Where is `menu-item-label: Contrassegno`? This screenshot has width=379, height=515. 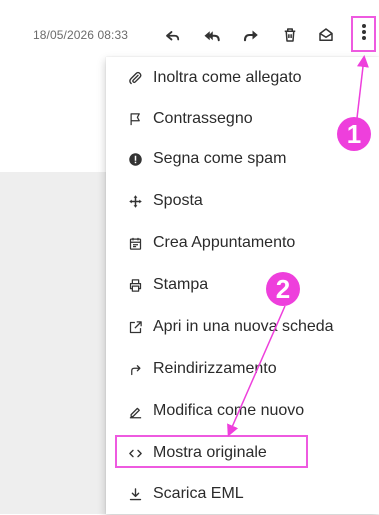 menu-item-label: Contrassegno is located at coordinates (203, 118).